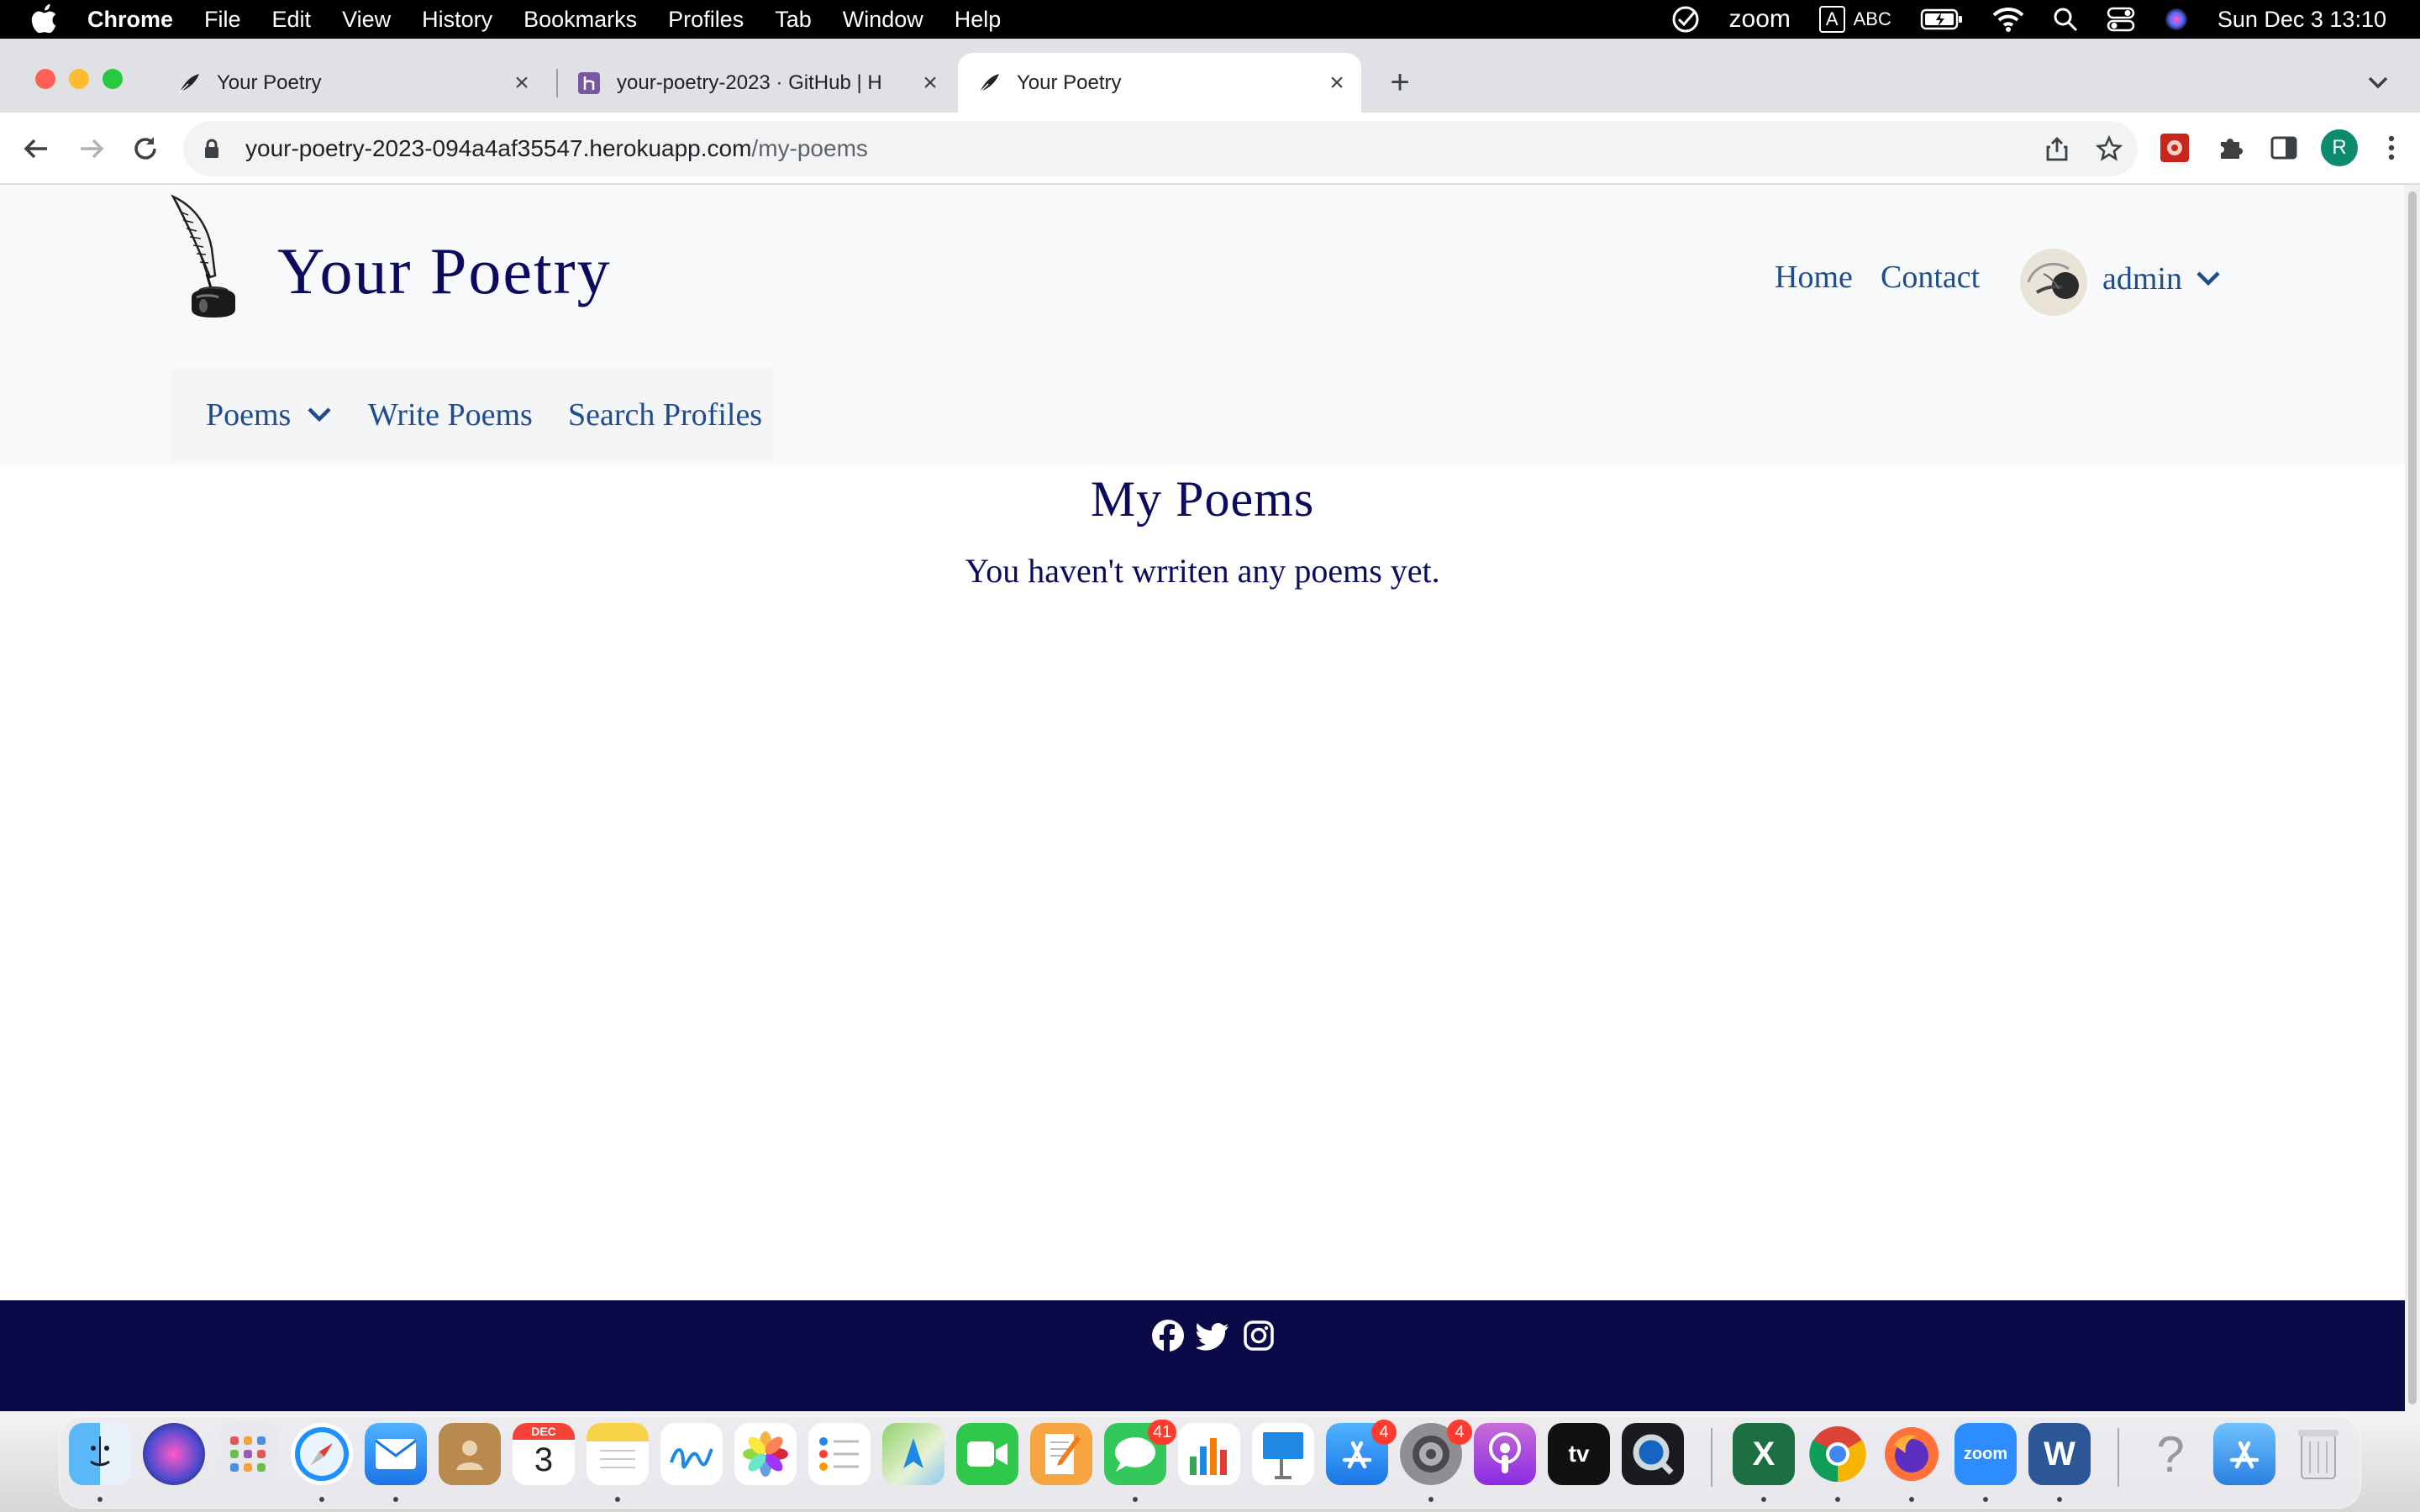  Describe the element at coordinates (1159, 83) in the screenshot. I see `tab-your-poetry-active: Your Poetry ×` at that location.